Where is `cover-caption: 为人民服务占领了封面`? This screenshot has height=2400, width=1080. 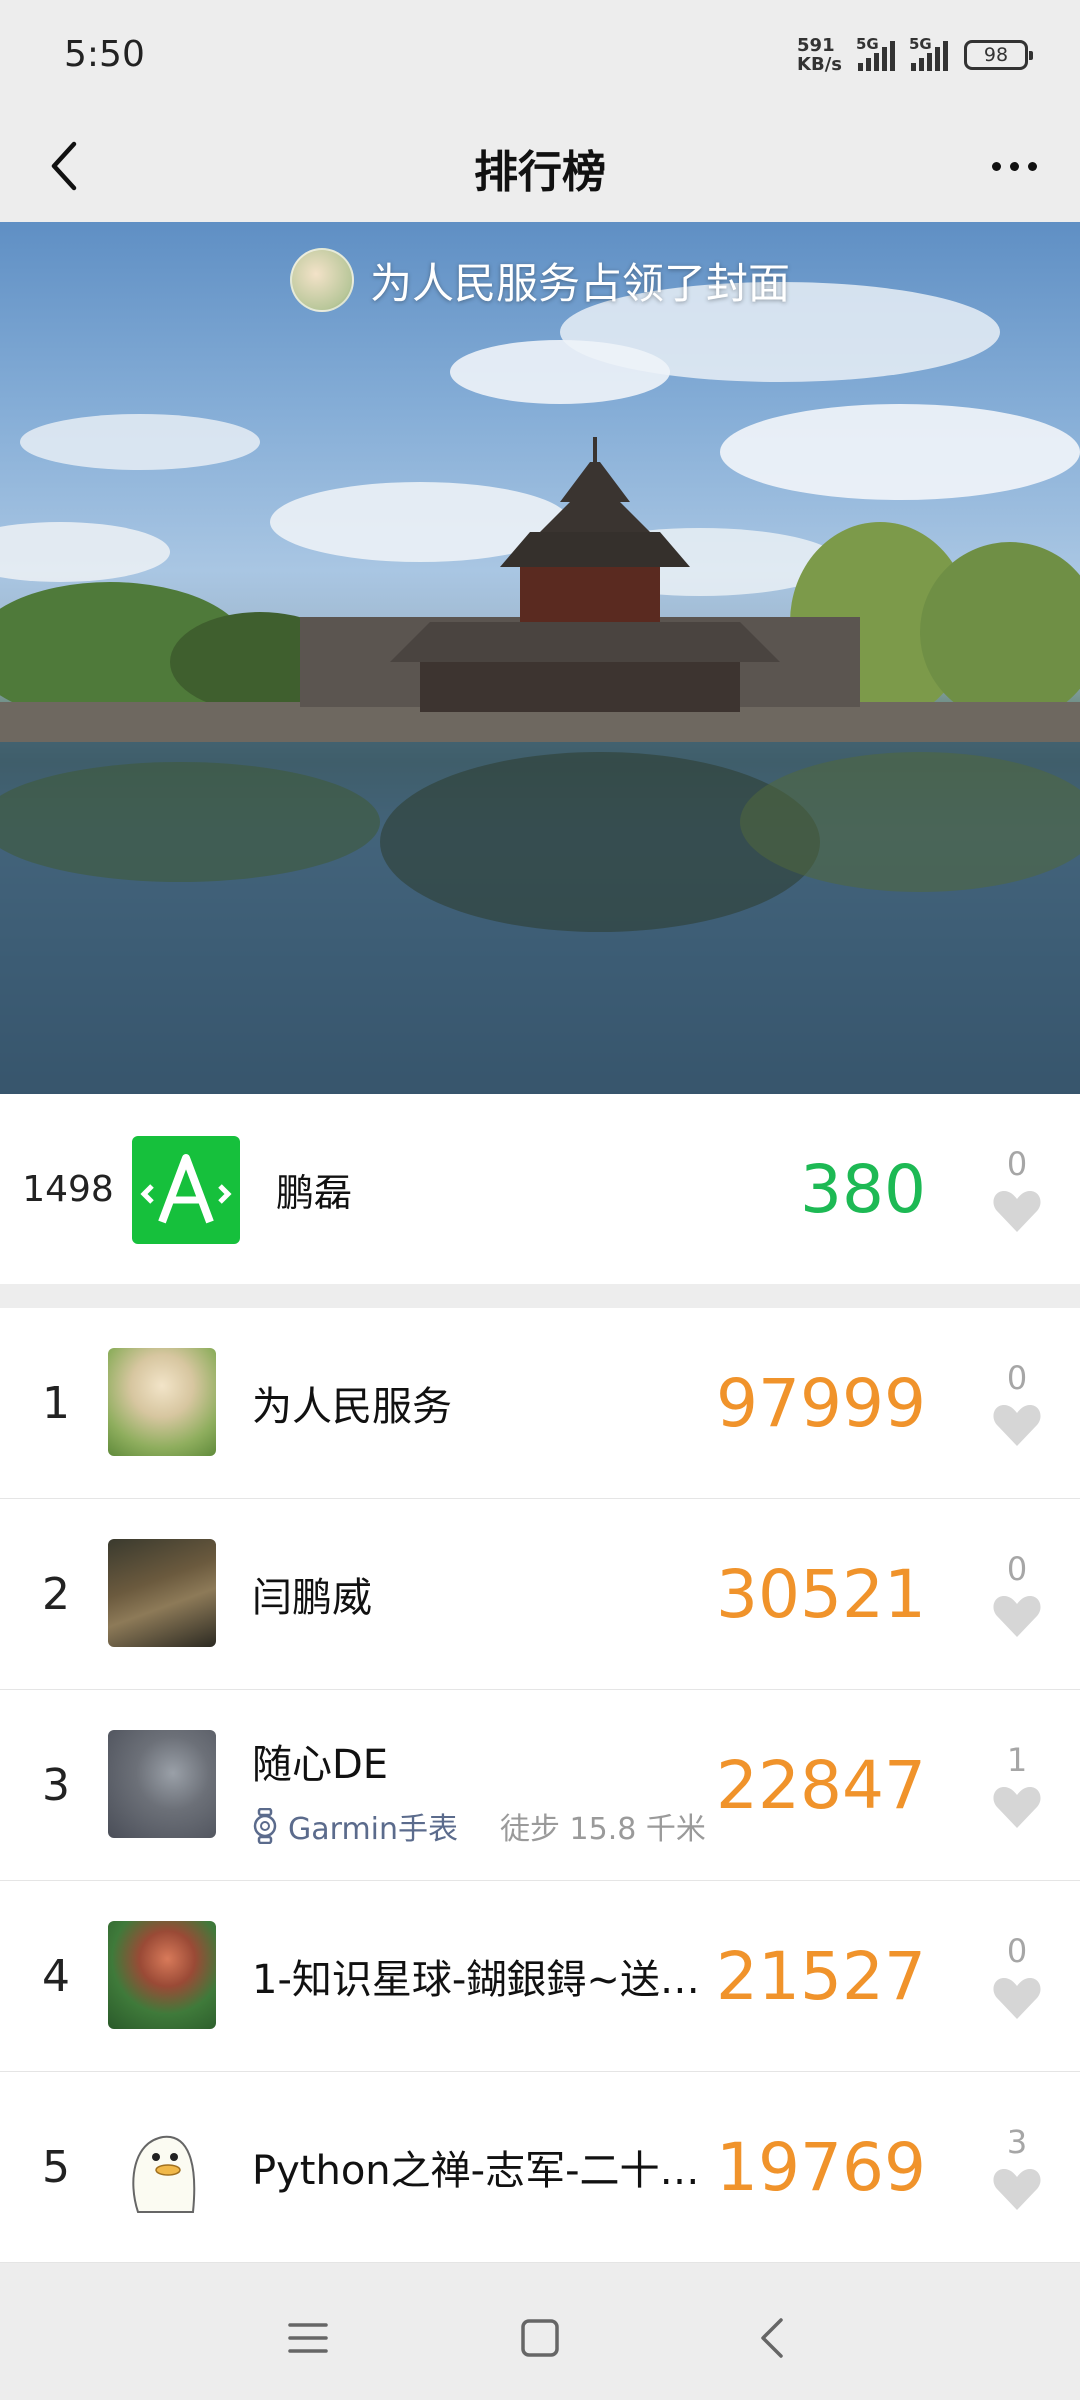 cover-caption: 为人民服务占领了封面 is located at coordinates (540, 280).